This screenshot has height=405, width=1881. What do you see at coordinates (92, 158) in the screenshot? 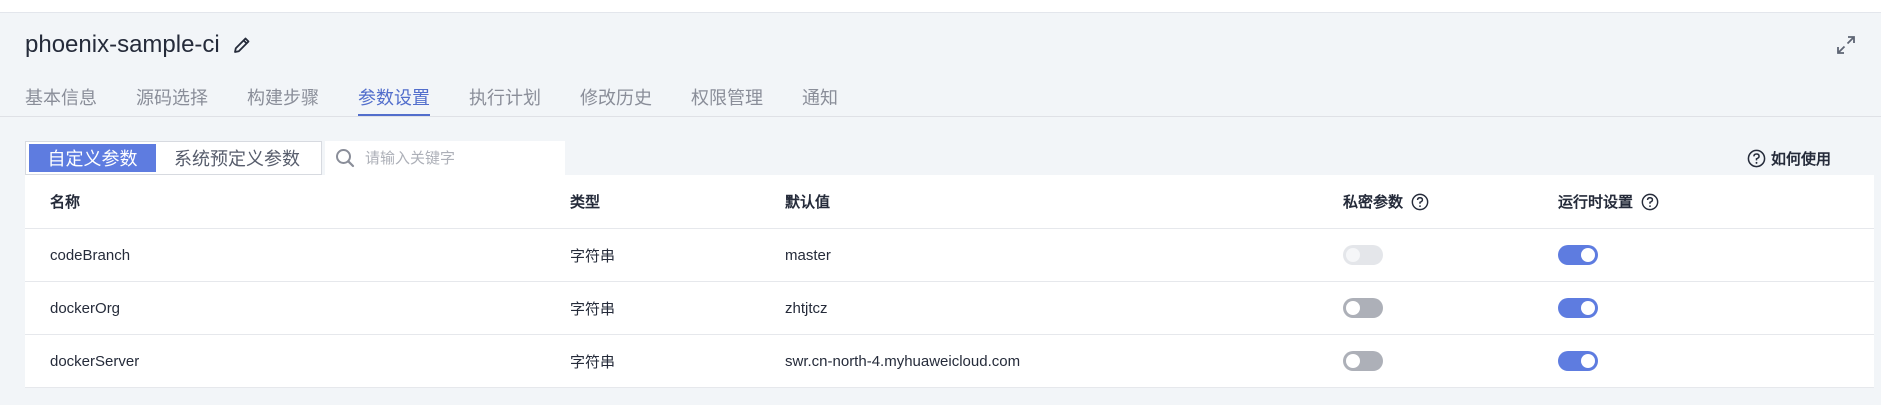
I see `custom-params-button: 自定义参数` at bounding box center [92, 158].